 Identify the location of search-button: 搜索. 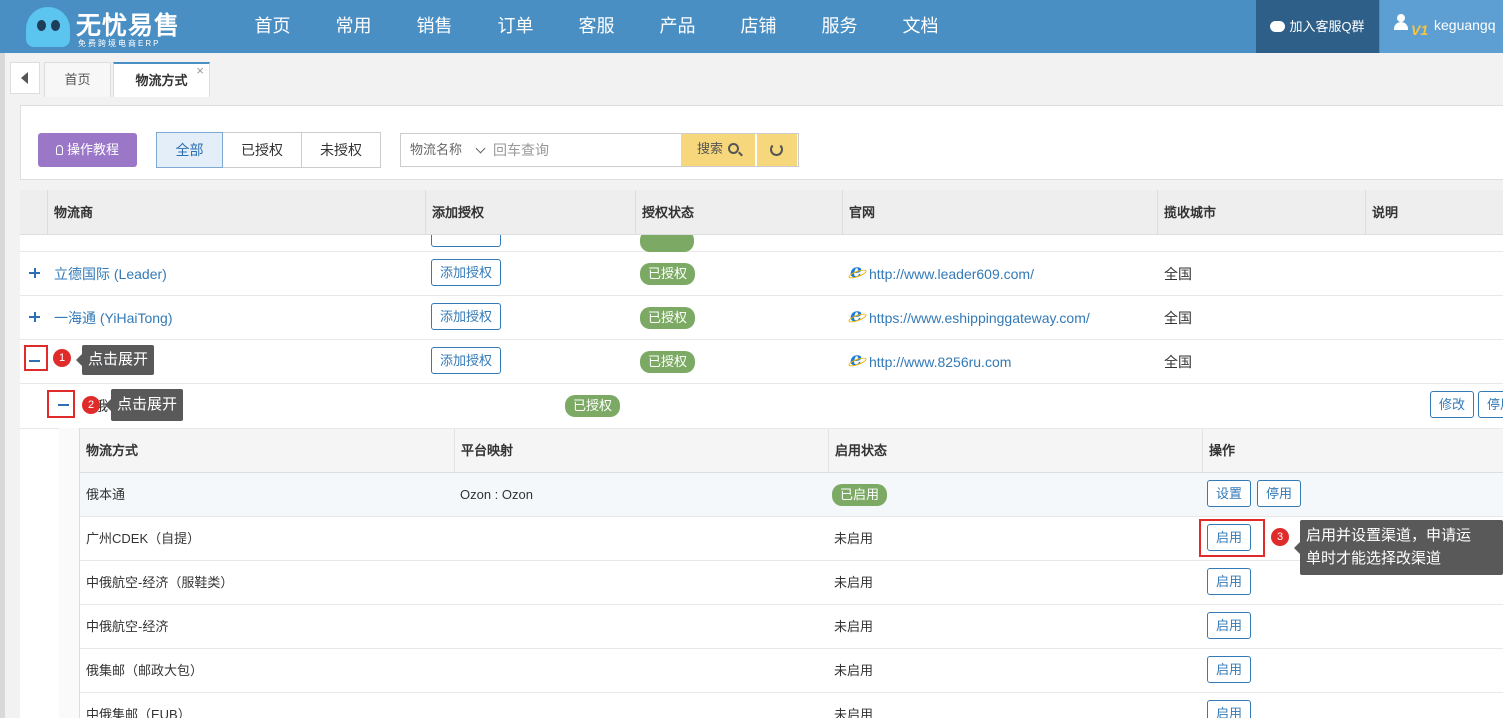
(718, 150).